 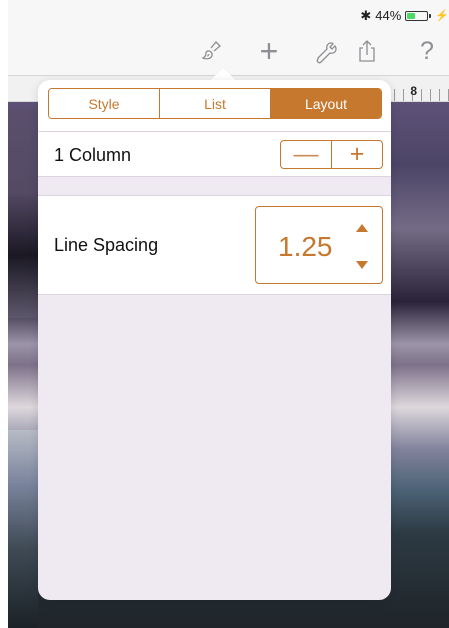 I want to click on bluetooth-icon: ✱, so click(x=366, y=15).